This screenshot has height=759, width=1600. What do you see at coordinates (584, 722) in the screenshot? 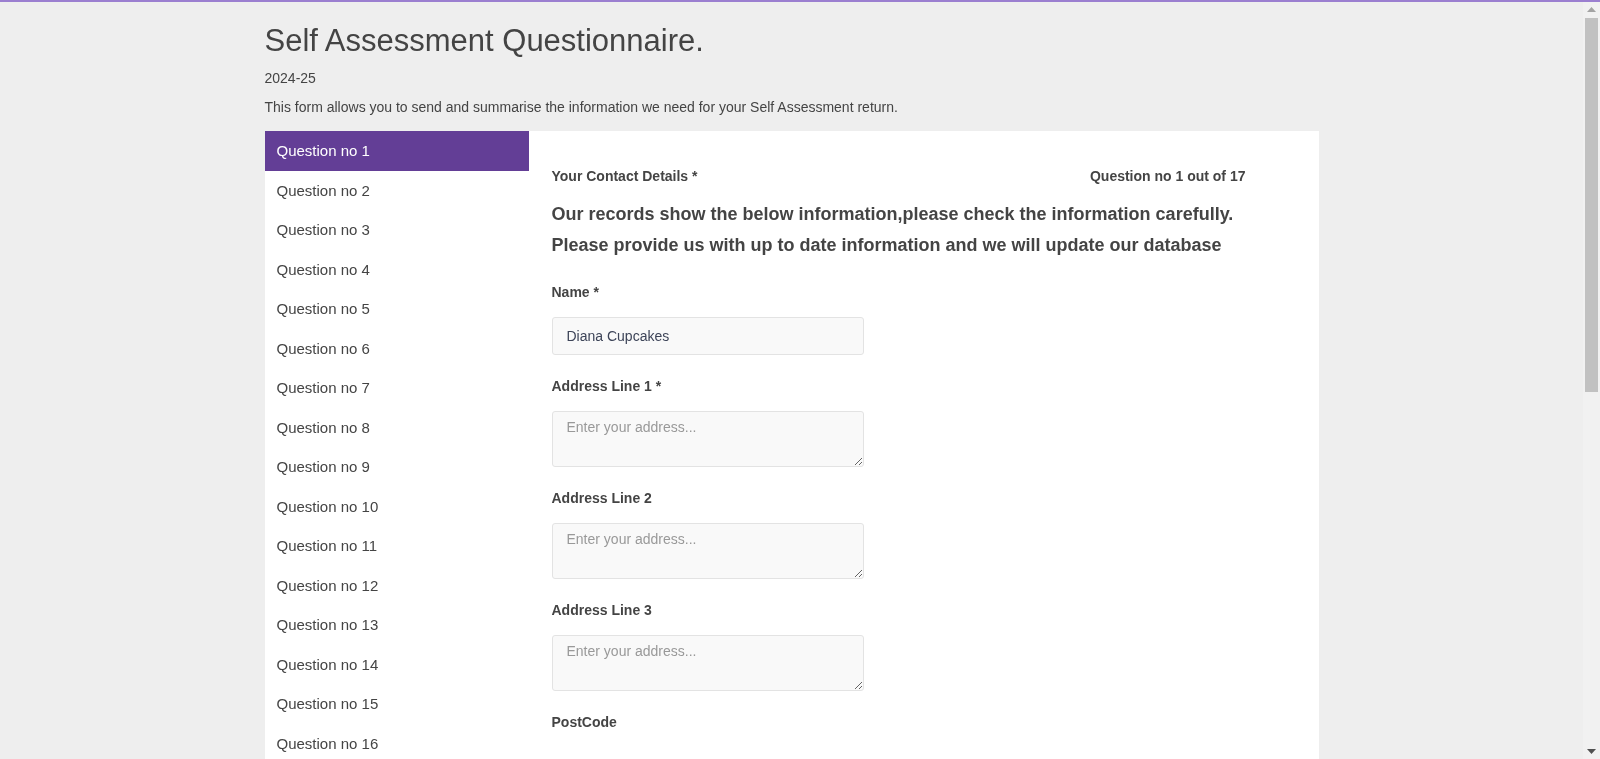
I see `field-label: PostCode` at bounding box center [584, 722].